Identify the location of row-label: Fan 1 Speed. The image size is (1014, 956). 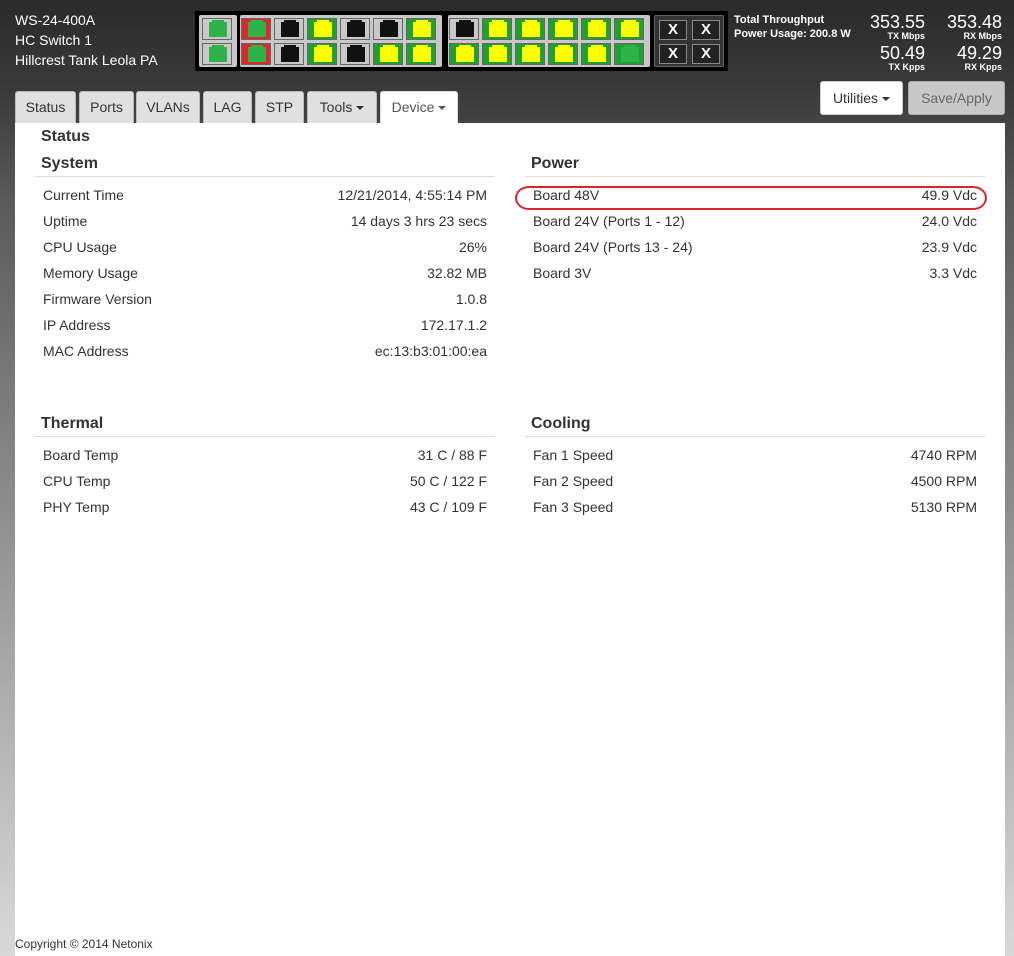
(573, 455).